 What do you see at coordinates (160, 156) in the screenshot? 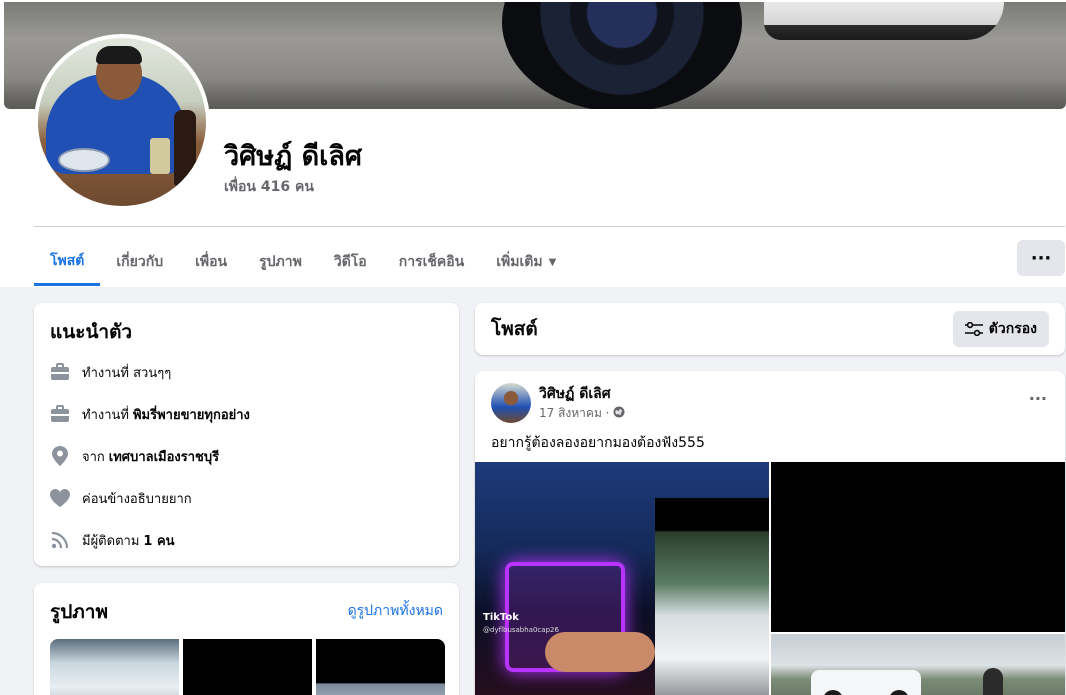
I see `avatar-glass` at bounding box center [160, 156].